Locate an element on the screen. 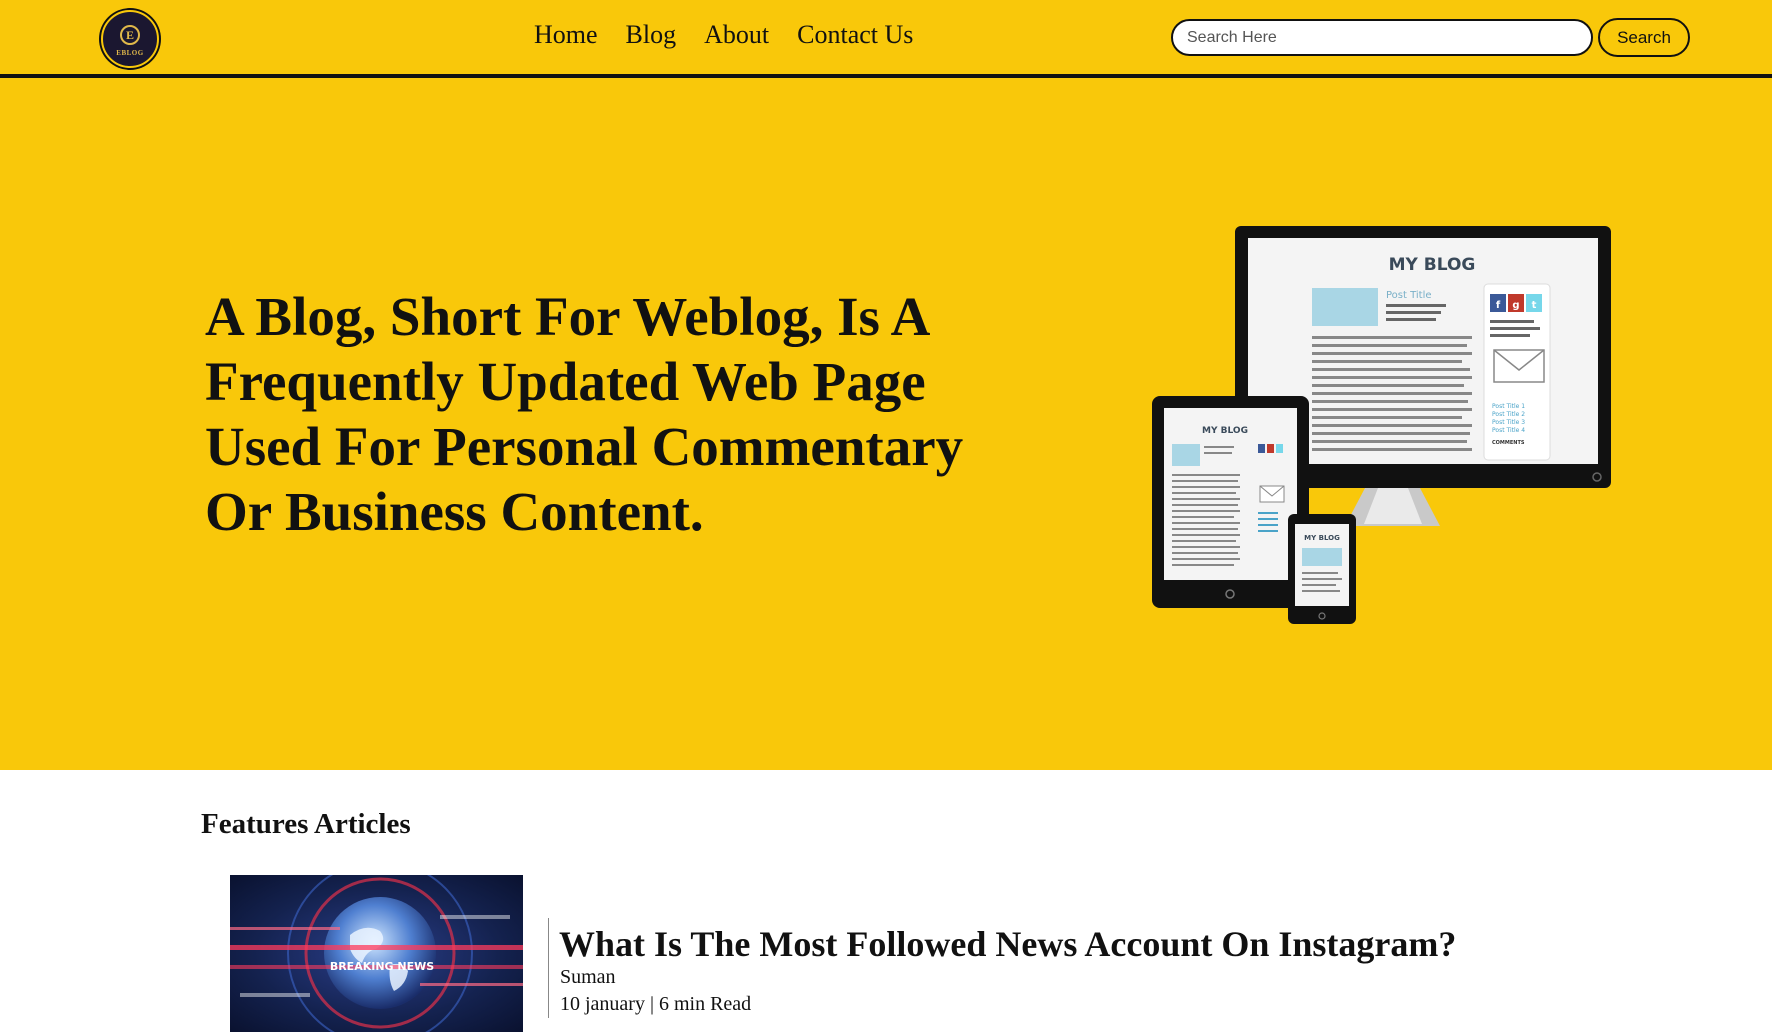 The width and height of the screenshot is (1772, 1032). breaking-news-image: BREAKING NEWS is located at coordinates (376, 953).